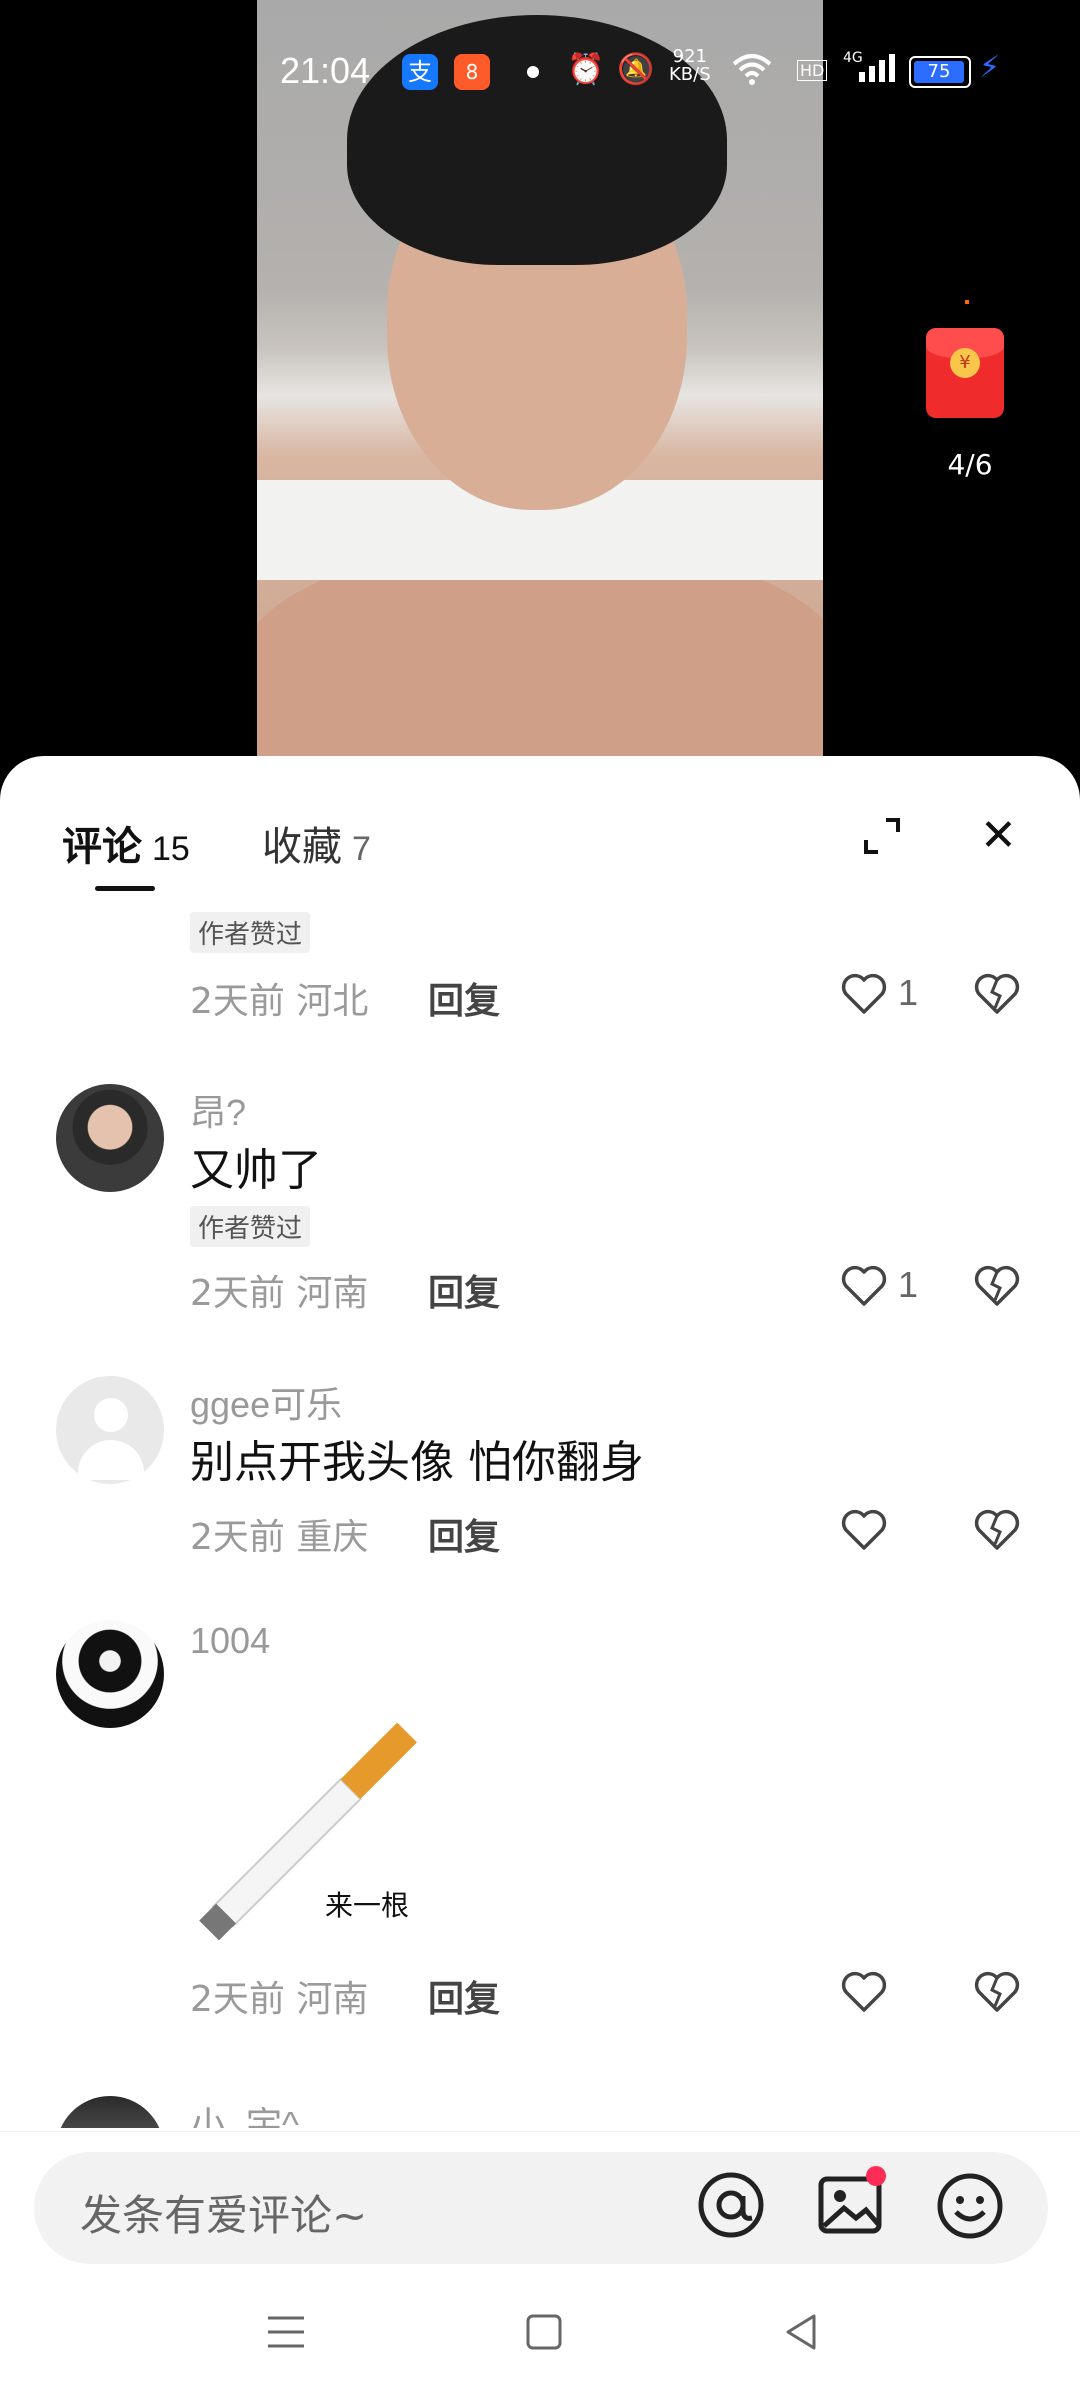  I want to click on back-nav-icon, so click(802, 2332).